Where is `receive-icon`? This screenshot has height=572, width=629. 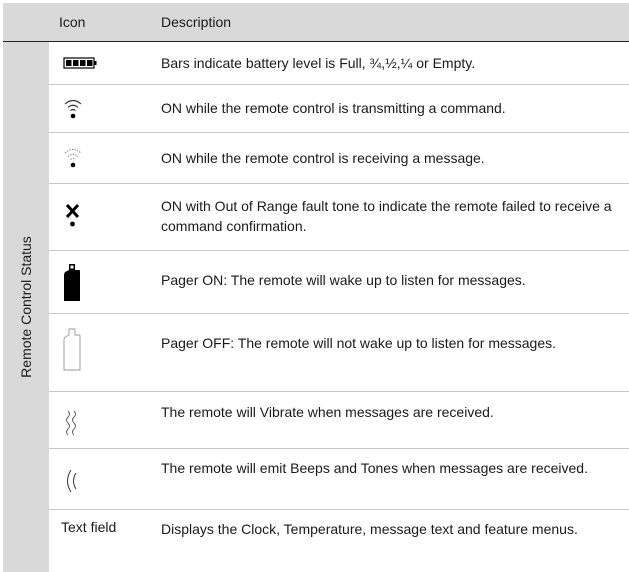
receive-icon is located at coordinates (73, 158).